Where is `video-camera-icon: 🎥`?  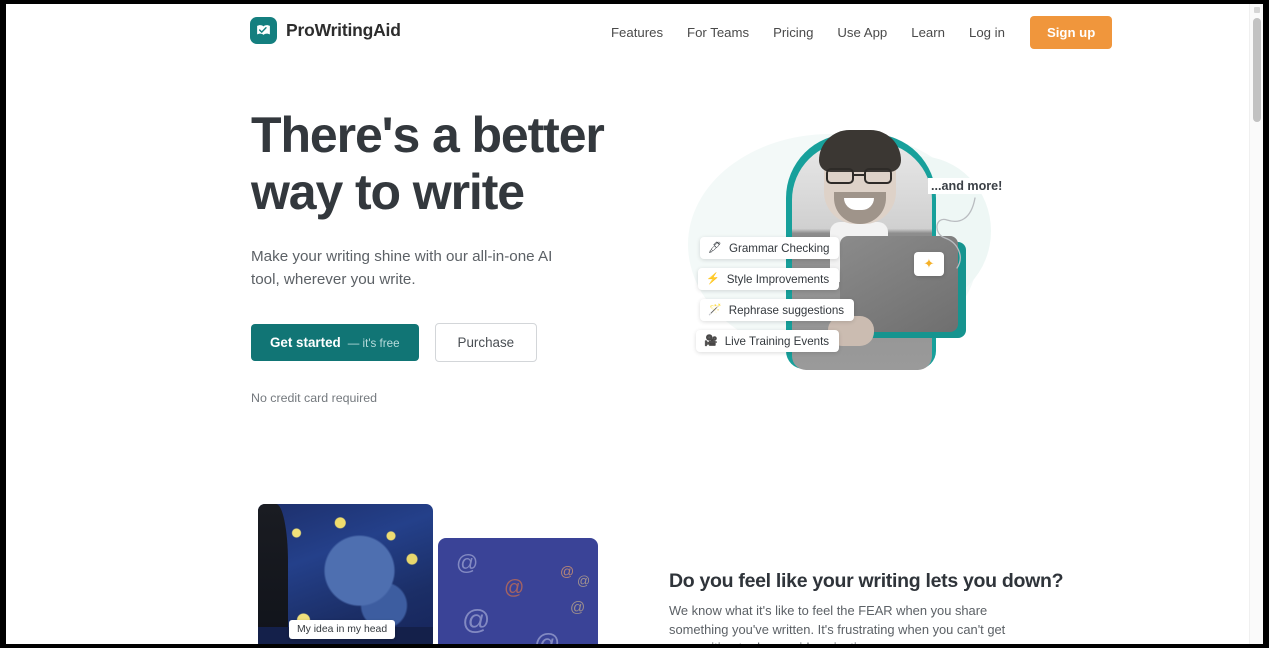
video-camera-icon: 🎥 is located at coordinates (711, 340).